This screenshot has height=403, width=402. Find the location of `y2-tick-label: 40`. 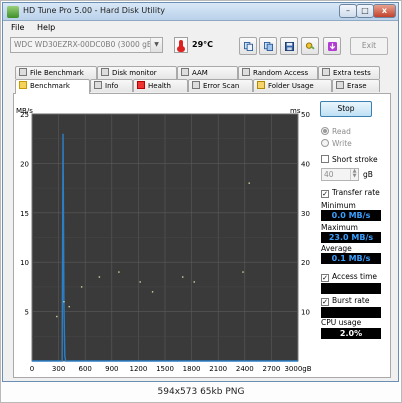

y2-tick-label: 40 is located at coordinates (305, 164).